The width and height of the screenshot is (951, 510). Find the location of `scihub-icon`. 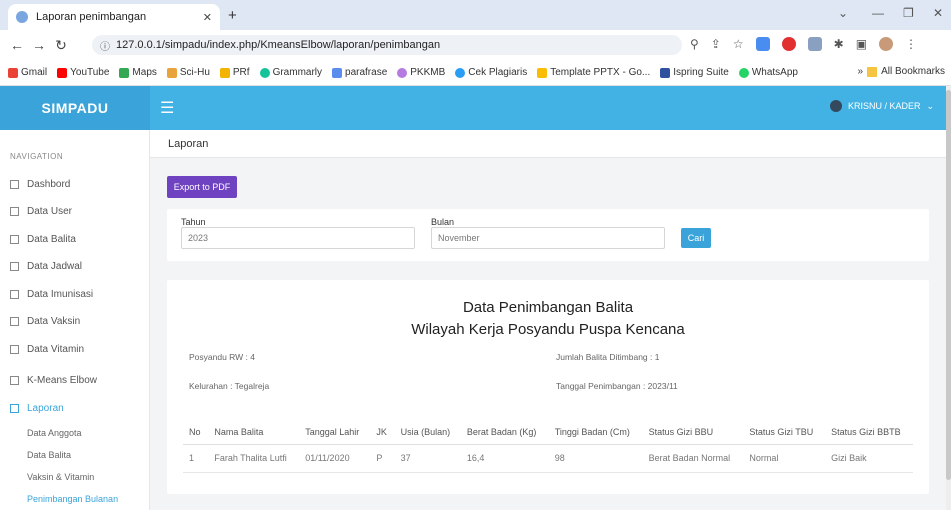

scihub-icon is located at coordinates (171, 72).